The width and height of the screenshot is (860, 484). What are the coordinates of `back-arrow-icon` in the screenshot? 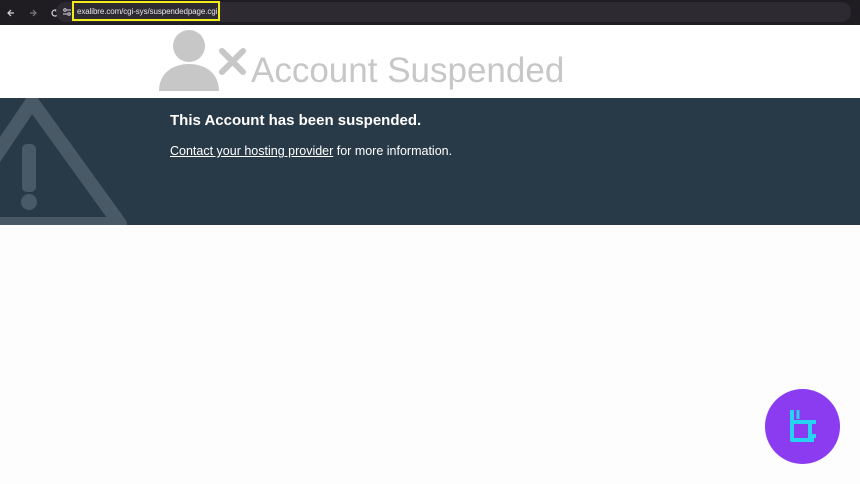 It's located at (10, 12).